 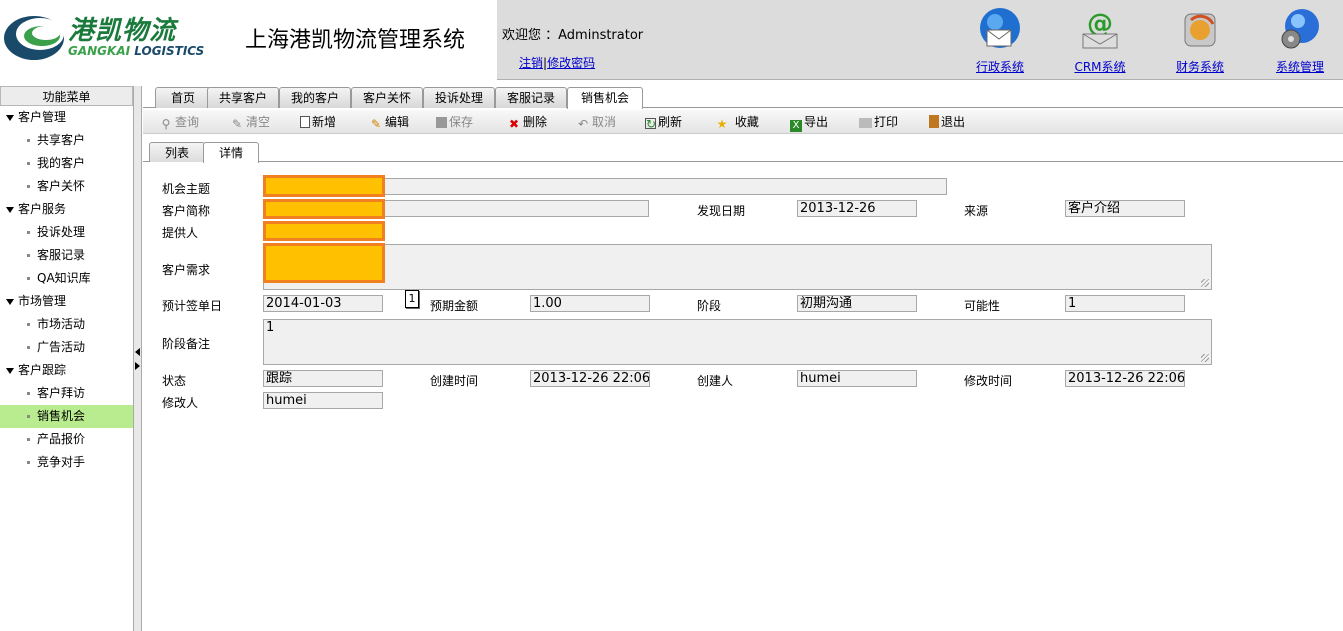 What do you see at coordinates (66, 416) in the screenshot?
I see `menu-item-sales-opportunities: 销售机会` at bounding box center [66, 416].